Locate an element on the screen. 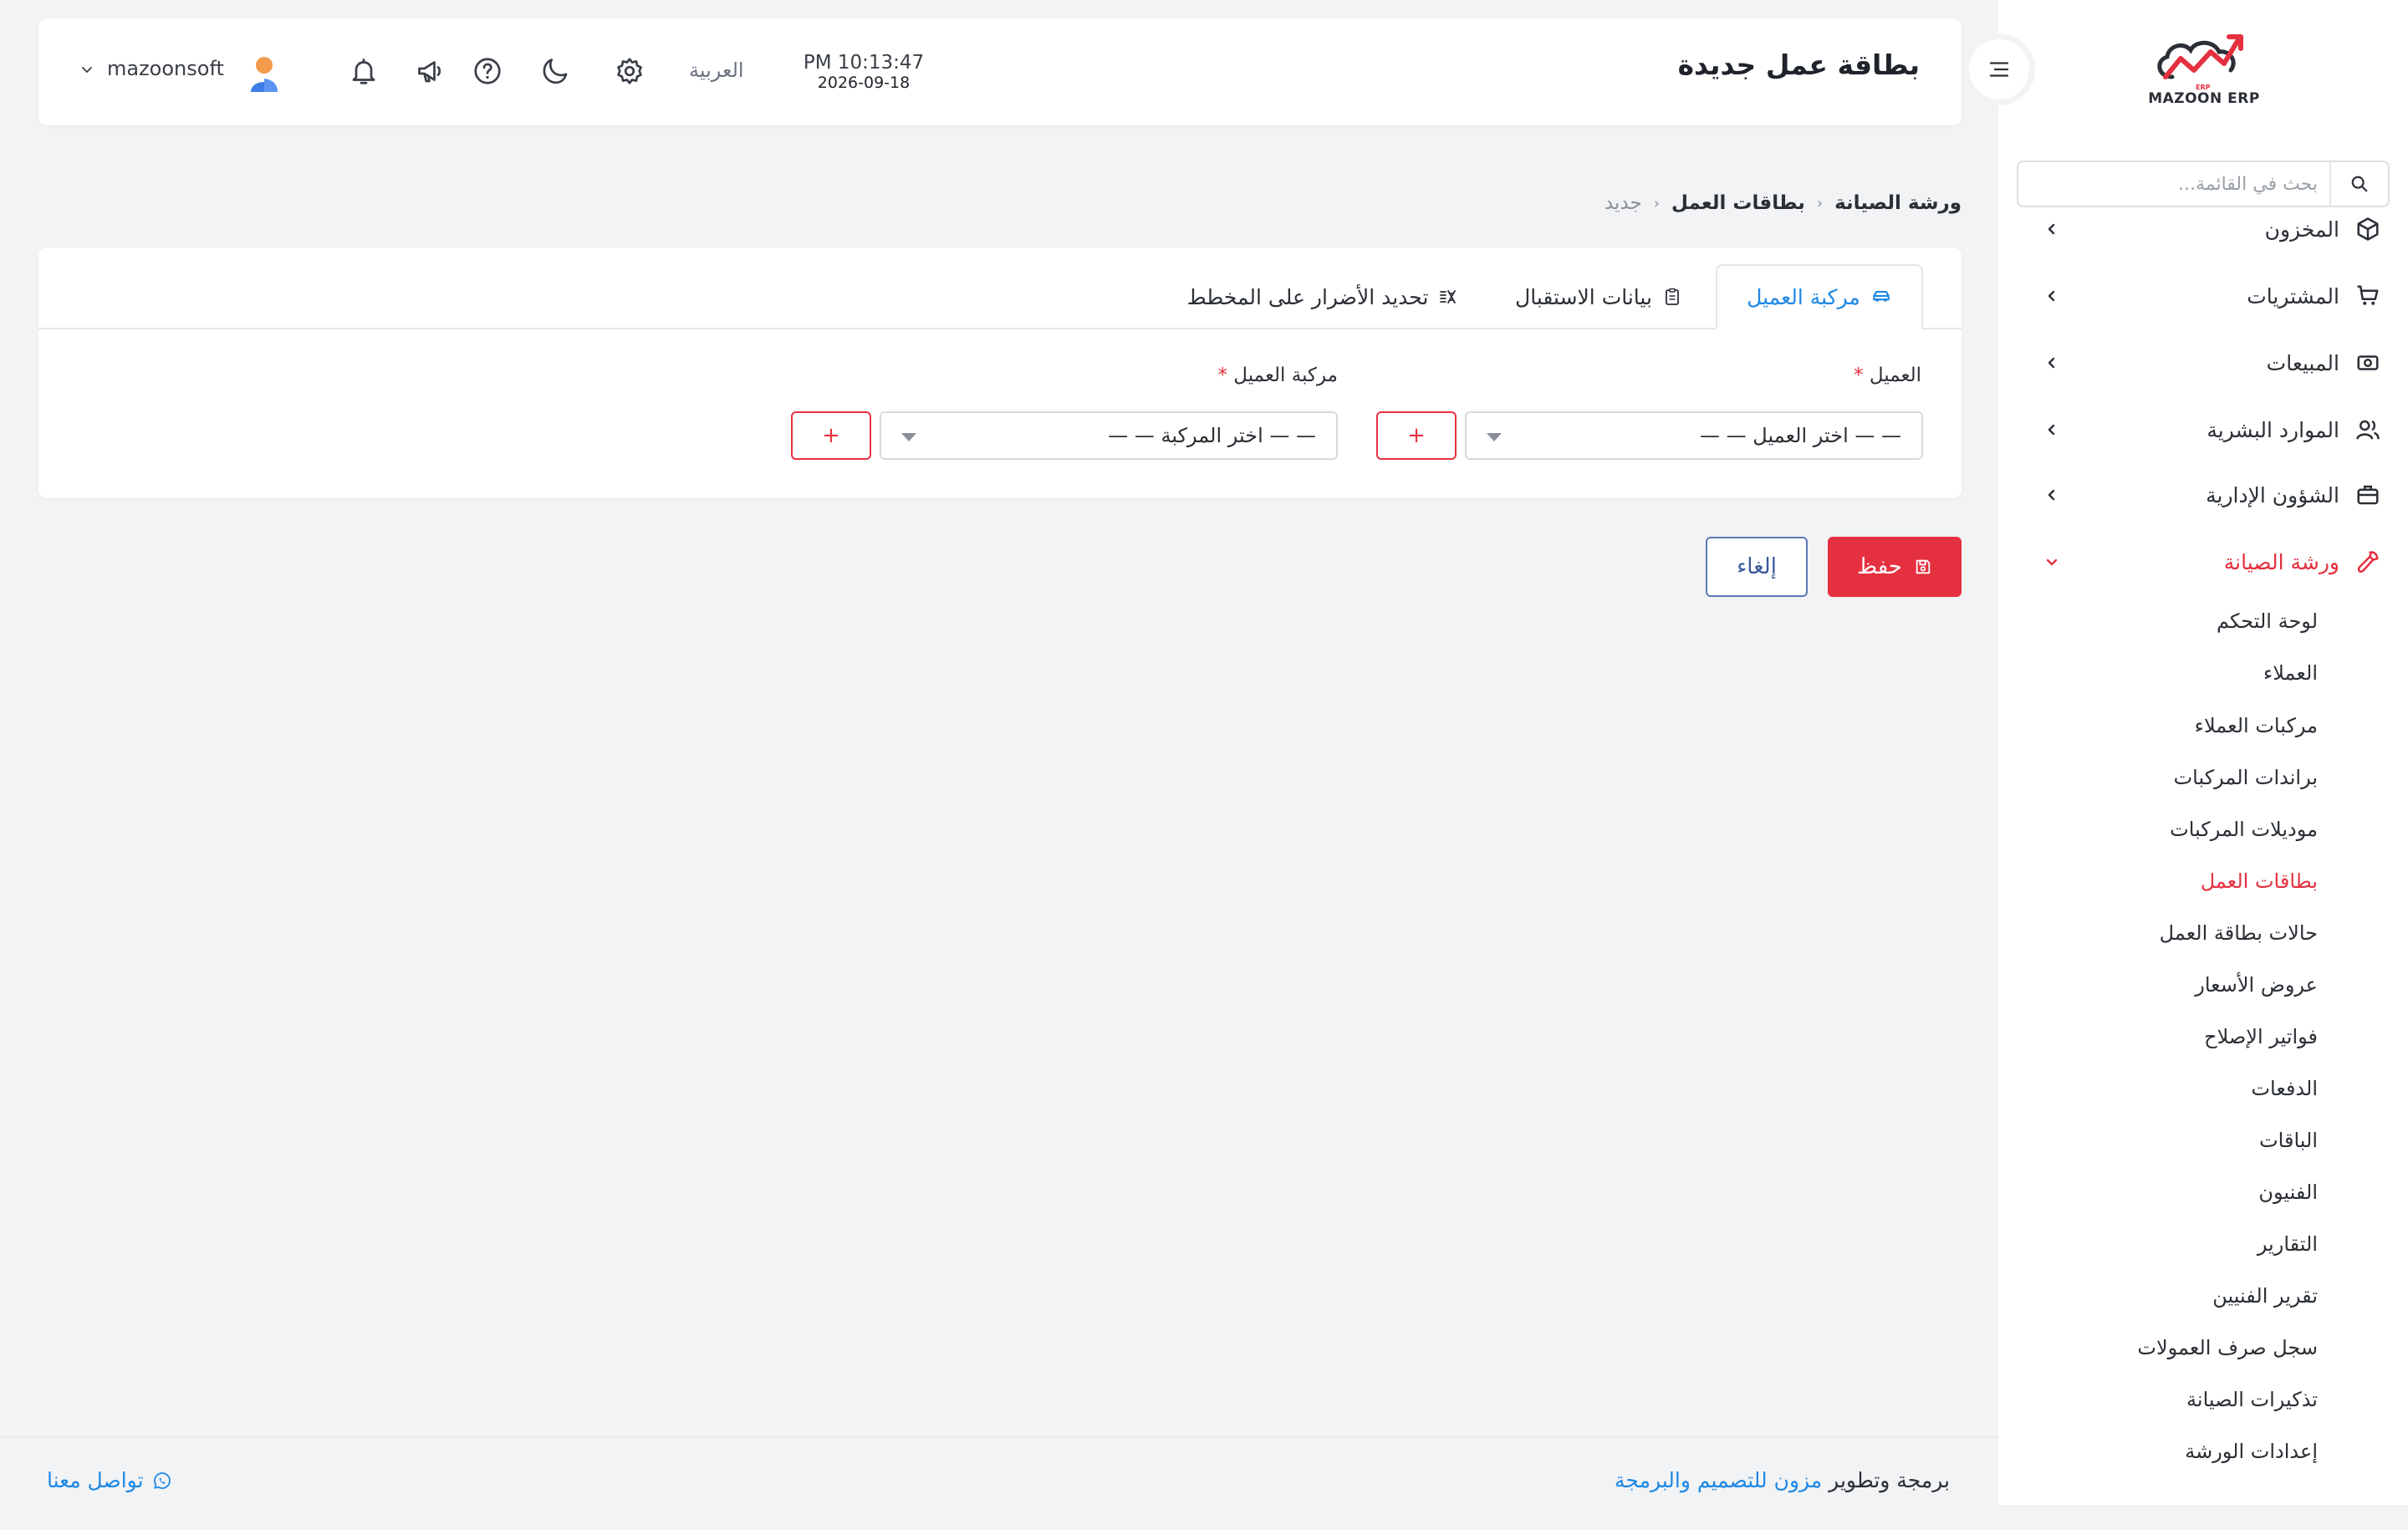 This screenshot has height=1530, width=2408. tab-label: مركبة العميل is located at coordinates (1804, 296).